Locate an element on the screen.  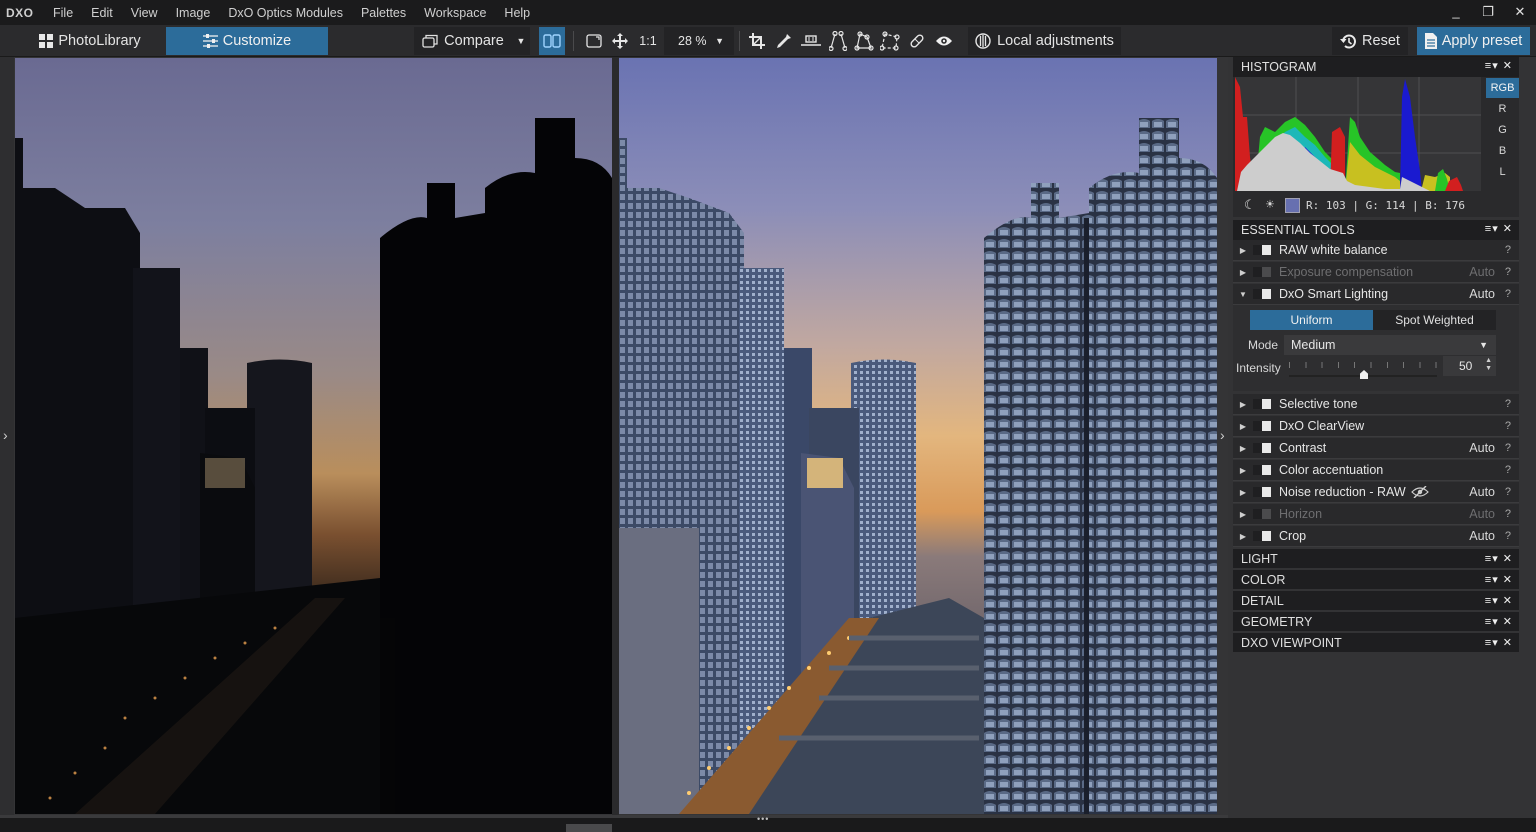
volume-deformation-button is located at coordinates (864, 41).